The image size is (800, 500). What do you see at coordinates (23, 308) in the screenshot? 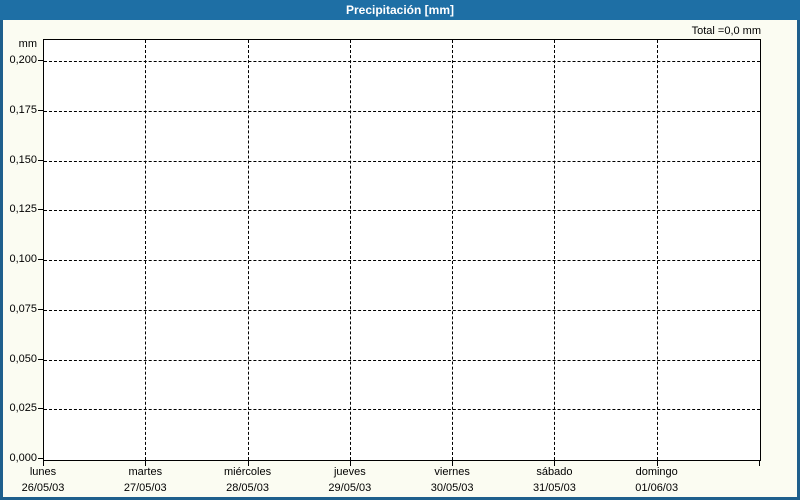
I see `y-axis-tick-label: 0,075` at bounding box center [23, 308].